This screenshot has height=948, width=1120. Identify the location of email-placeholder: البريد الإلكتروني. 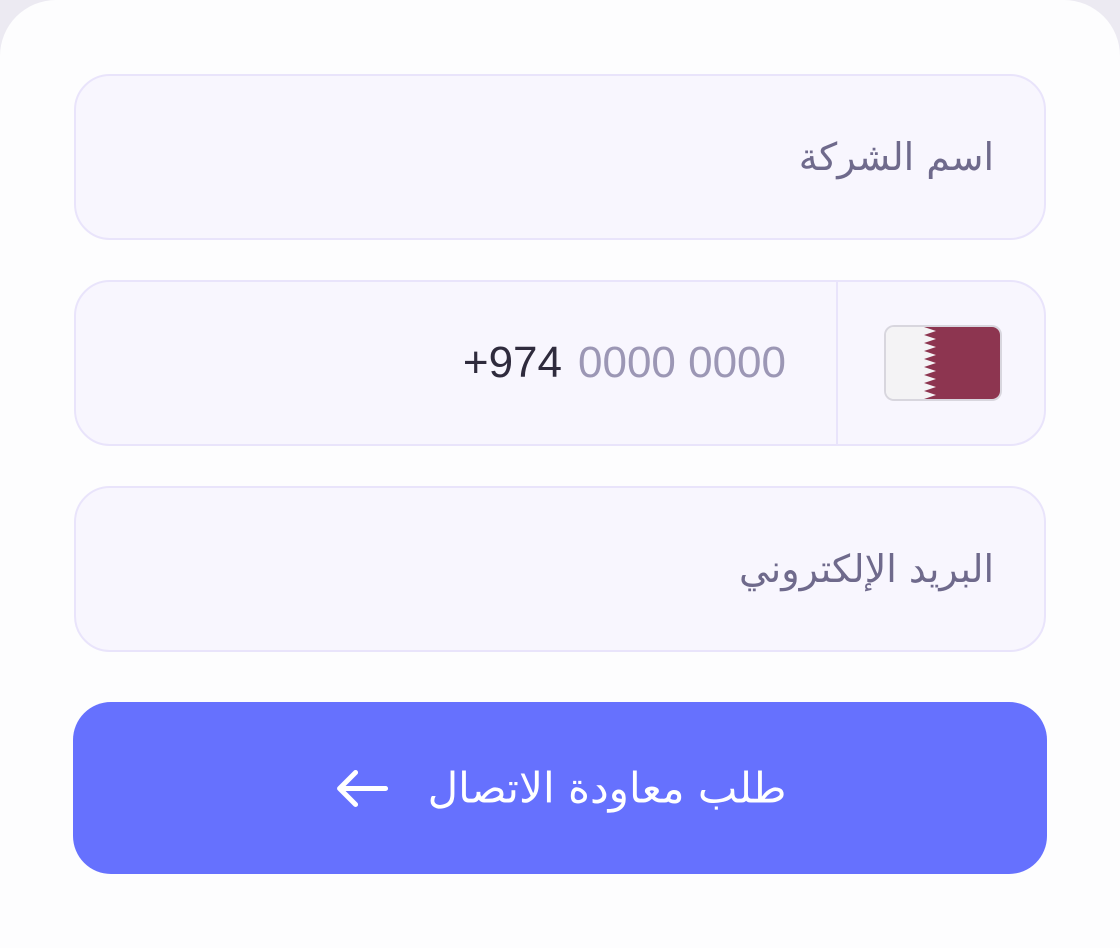
(866, 569).